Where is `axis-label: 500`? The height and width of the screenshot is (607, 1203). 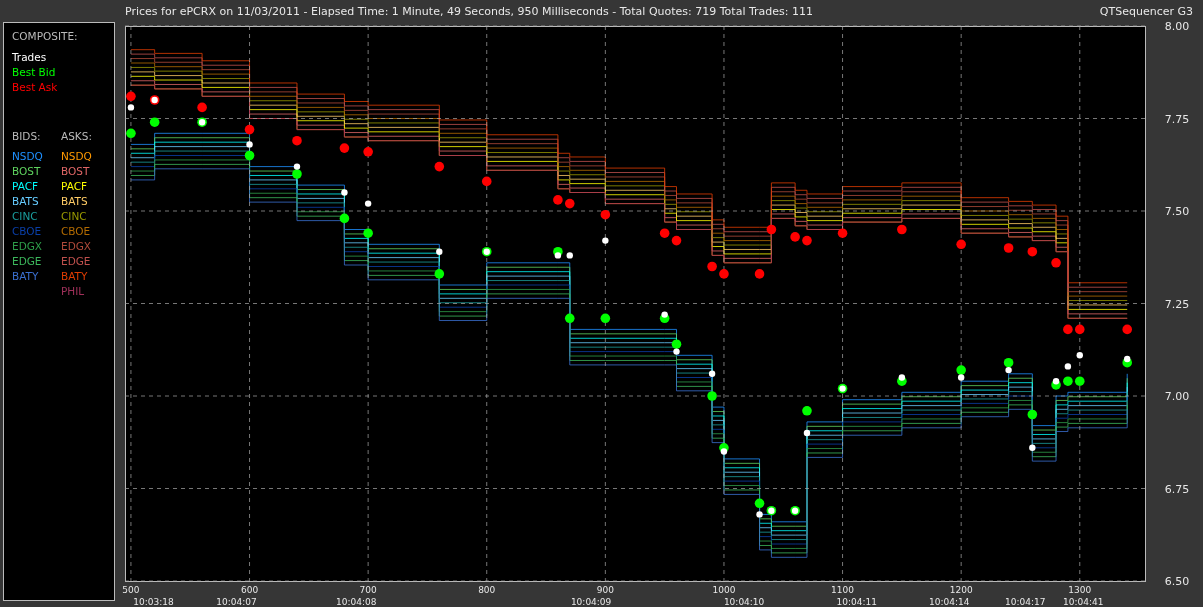 axis-label: 500 is located at coordinates (131, 590).